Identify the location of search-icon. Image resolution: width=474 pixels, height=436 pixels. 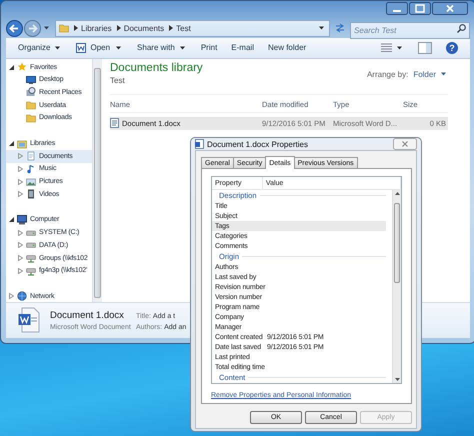
(461, 28).